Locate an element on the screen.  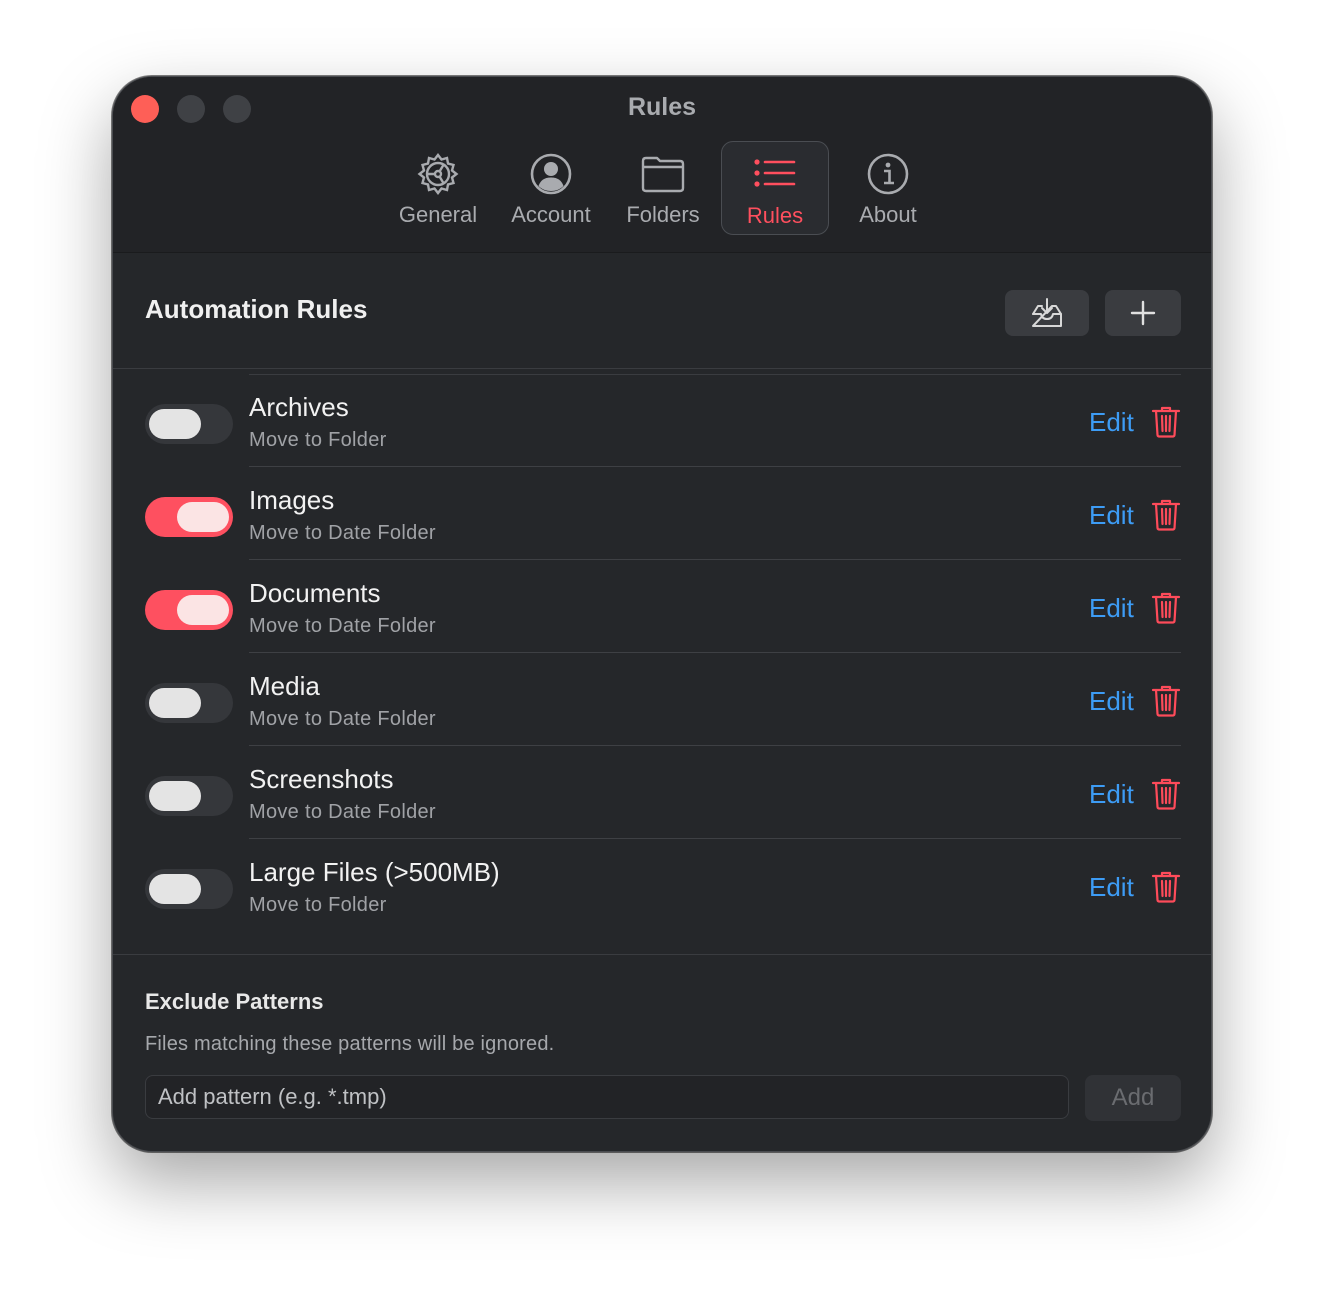
import-rules-button is located at coordinates (1047, 313).